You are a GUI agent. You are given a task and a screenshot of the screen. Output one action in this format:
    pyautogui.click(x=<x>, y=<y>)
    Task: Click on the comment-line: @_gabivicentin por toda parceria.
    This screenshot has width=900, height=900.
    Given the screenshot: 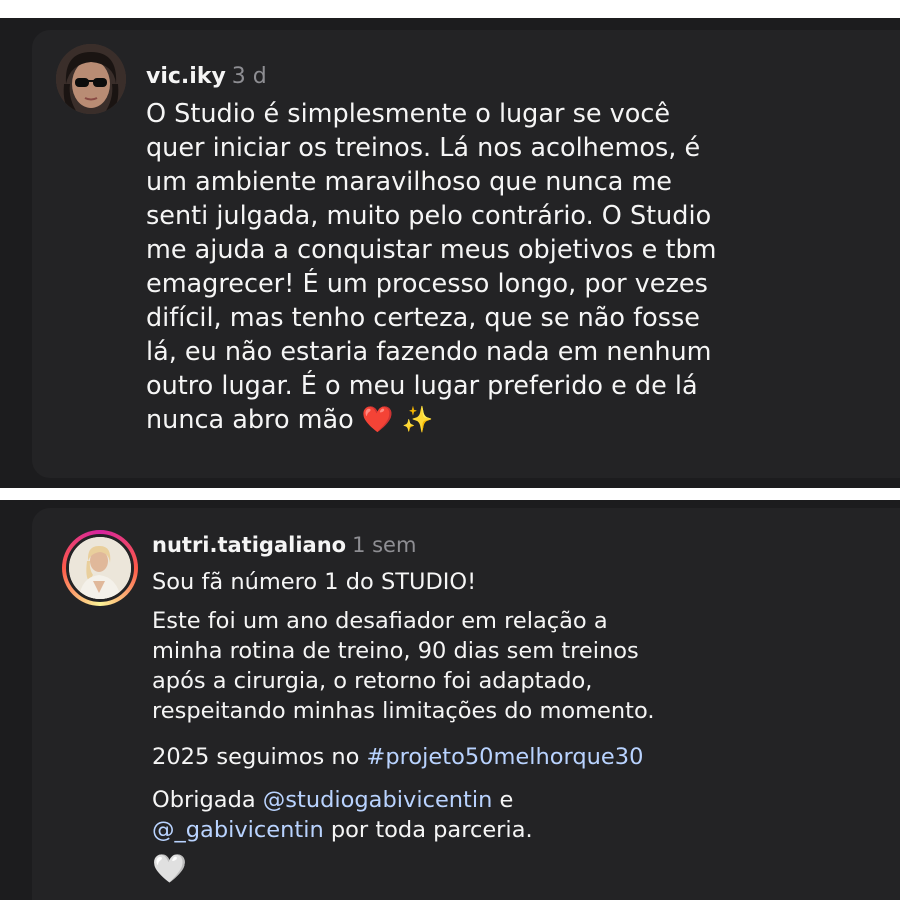 What is the action you would take?
    pyautogui.click(x=342, y=830)
    